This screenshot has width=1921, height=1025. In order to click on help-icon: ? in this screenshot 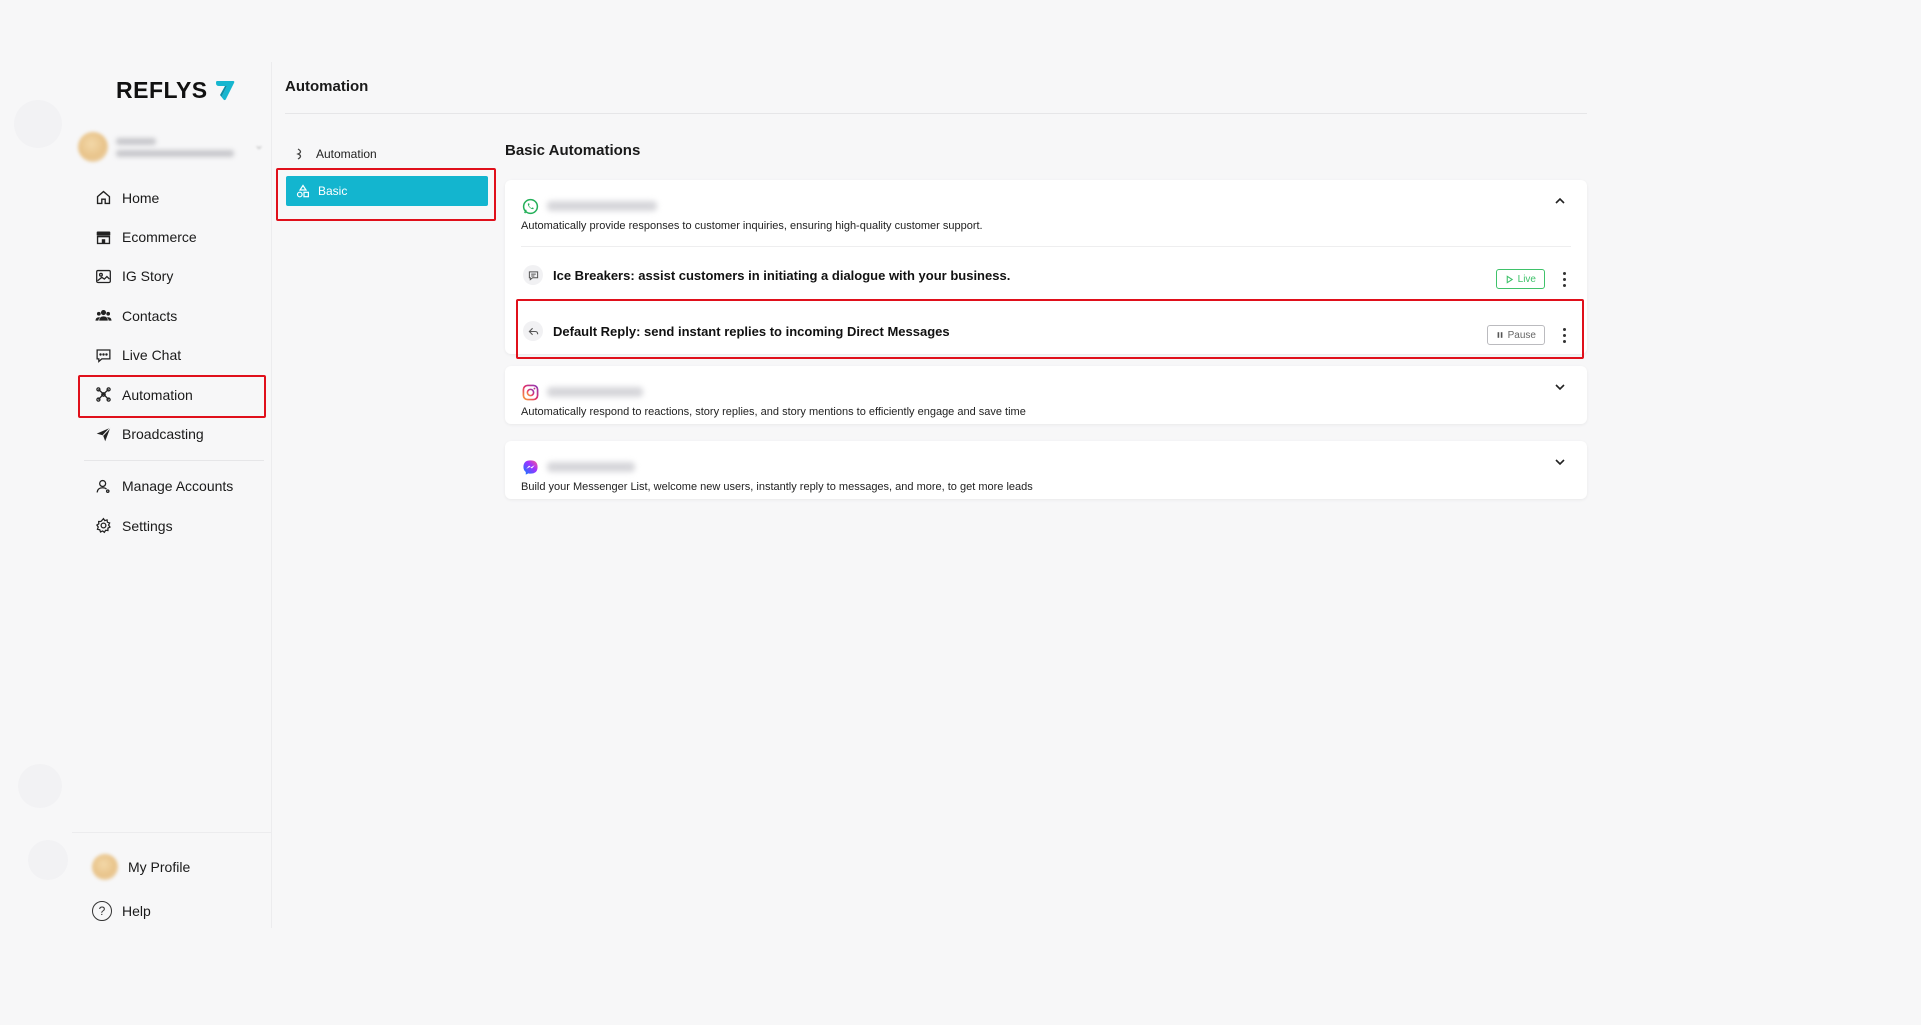, I will do `click(102, 911)`.